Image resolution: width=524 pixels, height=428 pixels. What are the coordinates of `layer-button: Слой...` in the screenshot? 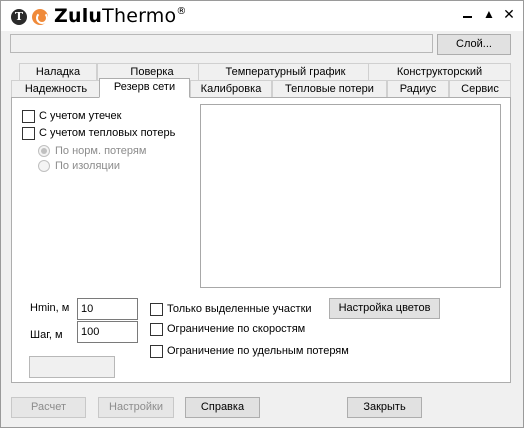 It's located at (474, 44).